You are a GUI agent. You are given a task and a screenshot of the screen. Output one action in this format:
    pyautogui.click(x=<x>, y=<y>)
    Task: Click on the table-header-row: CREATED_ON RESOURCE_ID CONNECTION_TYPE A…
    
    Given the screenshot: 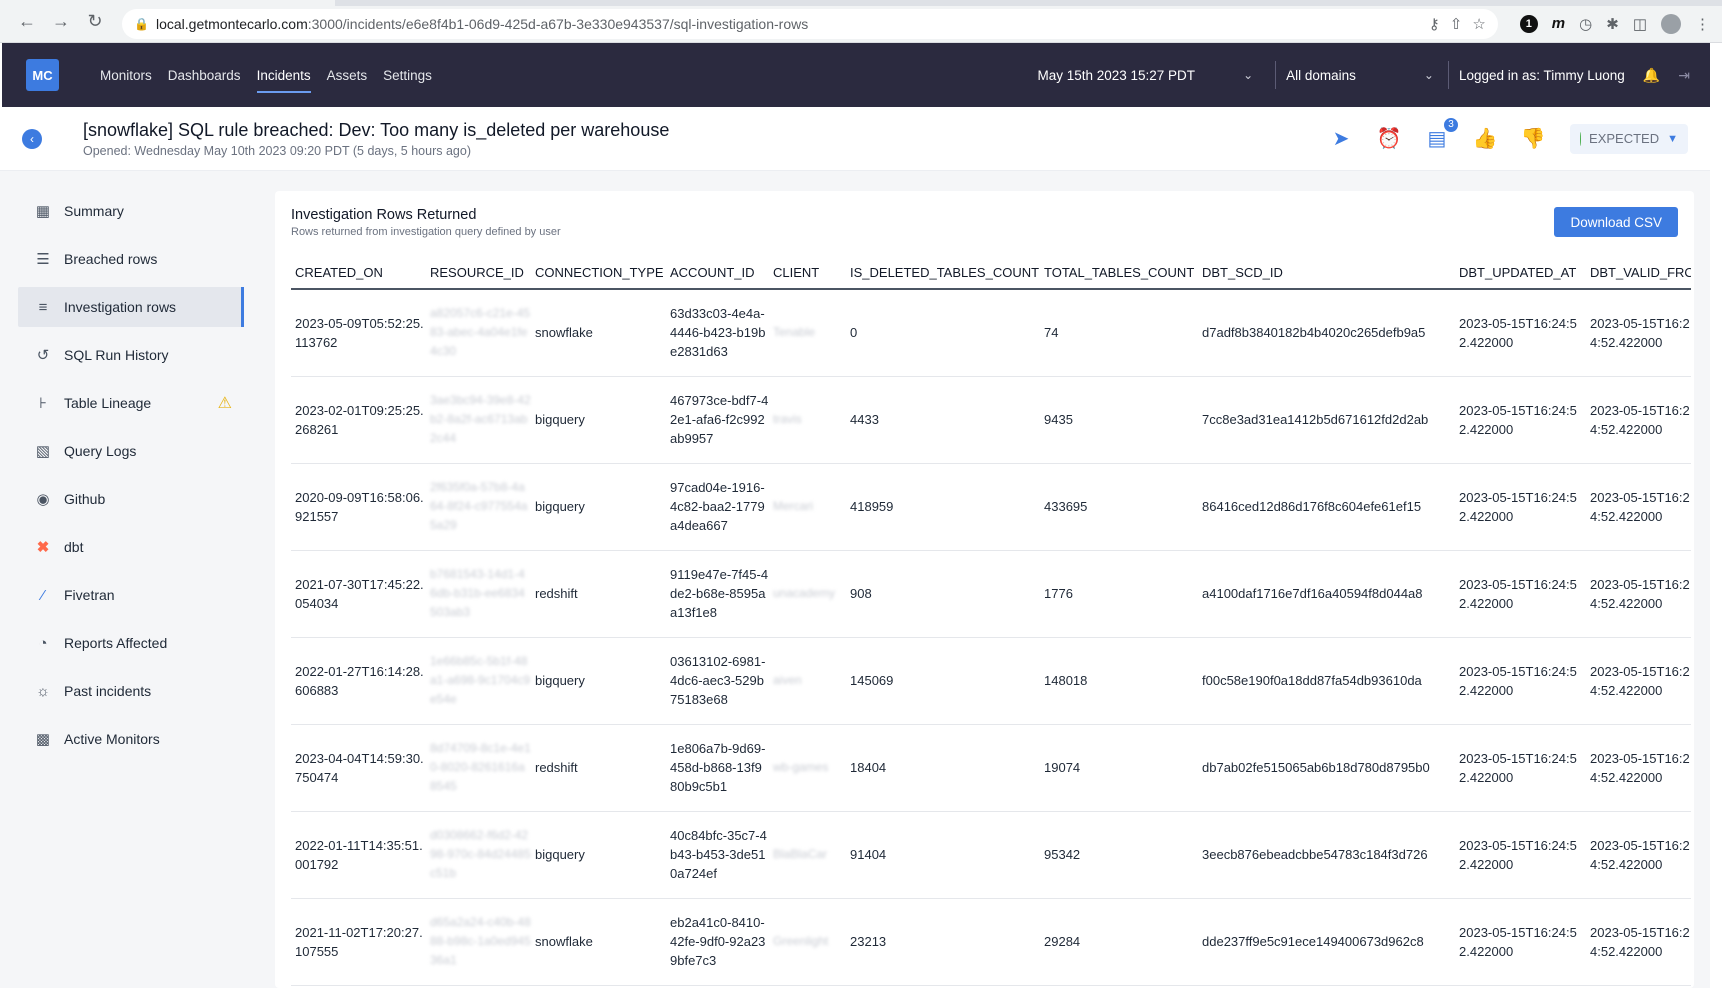 What is the action you would take?
    pyautogui.click(x=991, y=273)
    